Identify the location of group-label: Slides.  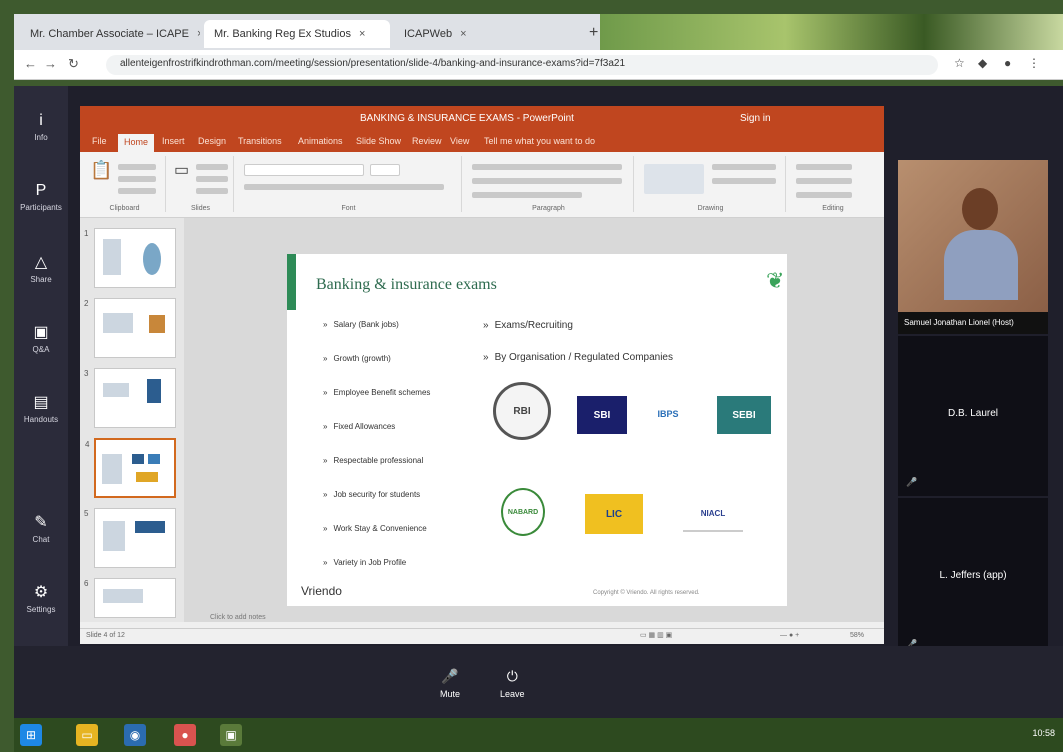
(200, 208).